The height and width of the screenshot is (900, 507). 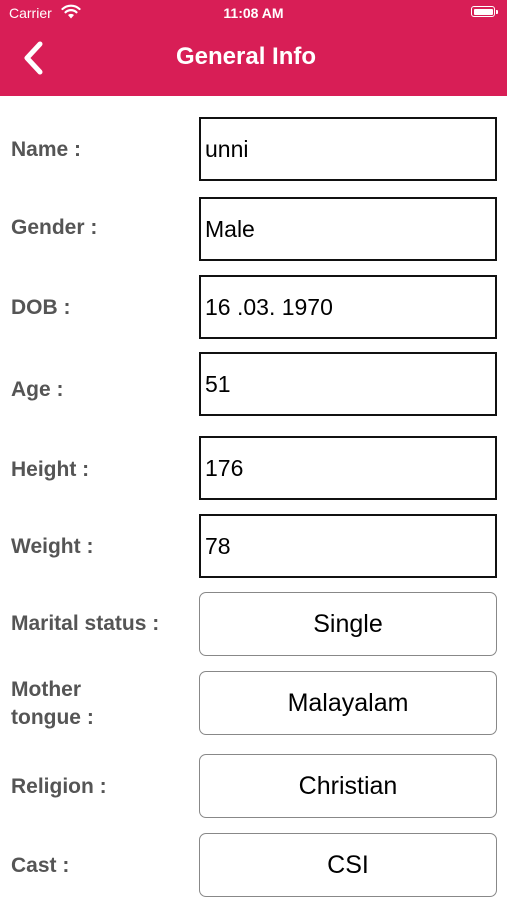 I want to click on dob-label: DOB :, so click(x=41, y=307).